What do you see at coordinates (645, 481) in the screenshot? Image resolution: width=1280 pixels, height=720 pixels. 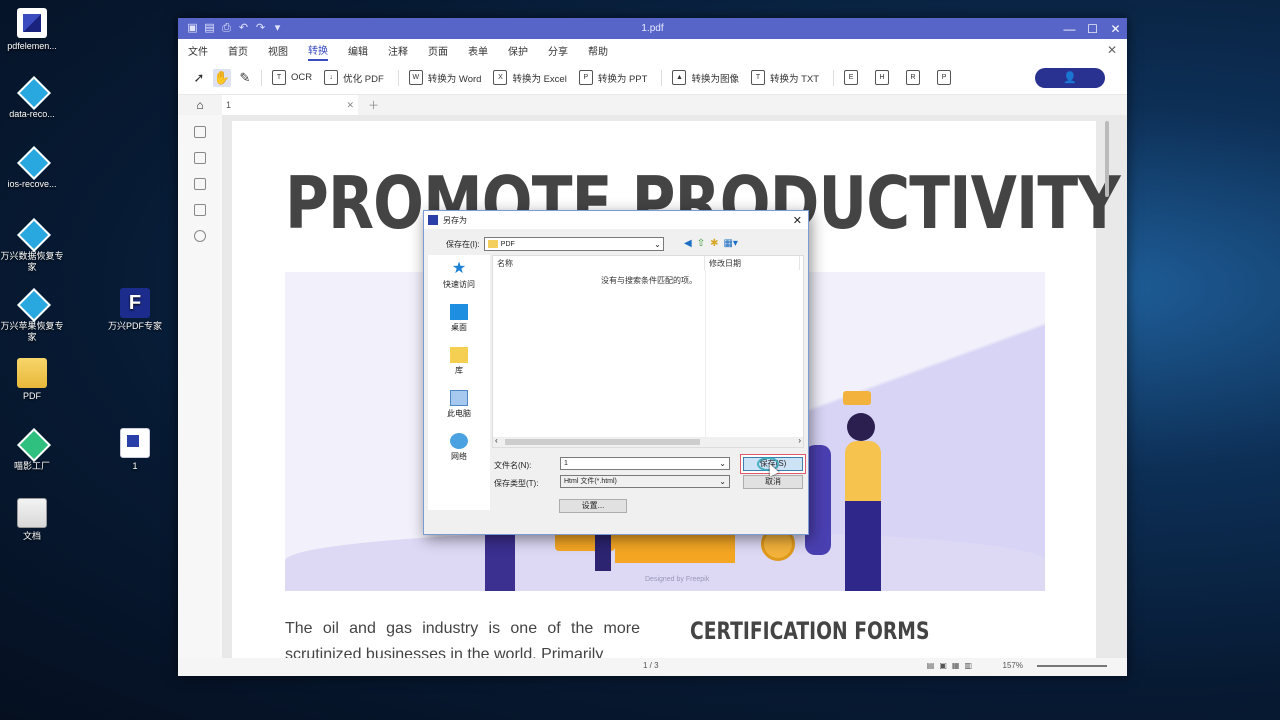 I see `filetype-dropdown: Html 文件(*.html) ⌄` at bounding box center [645, 481].